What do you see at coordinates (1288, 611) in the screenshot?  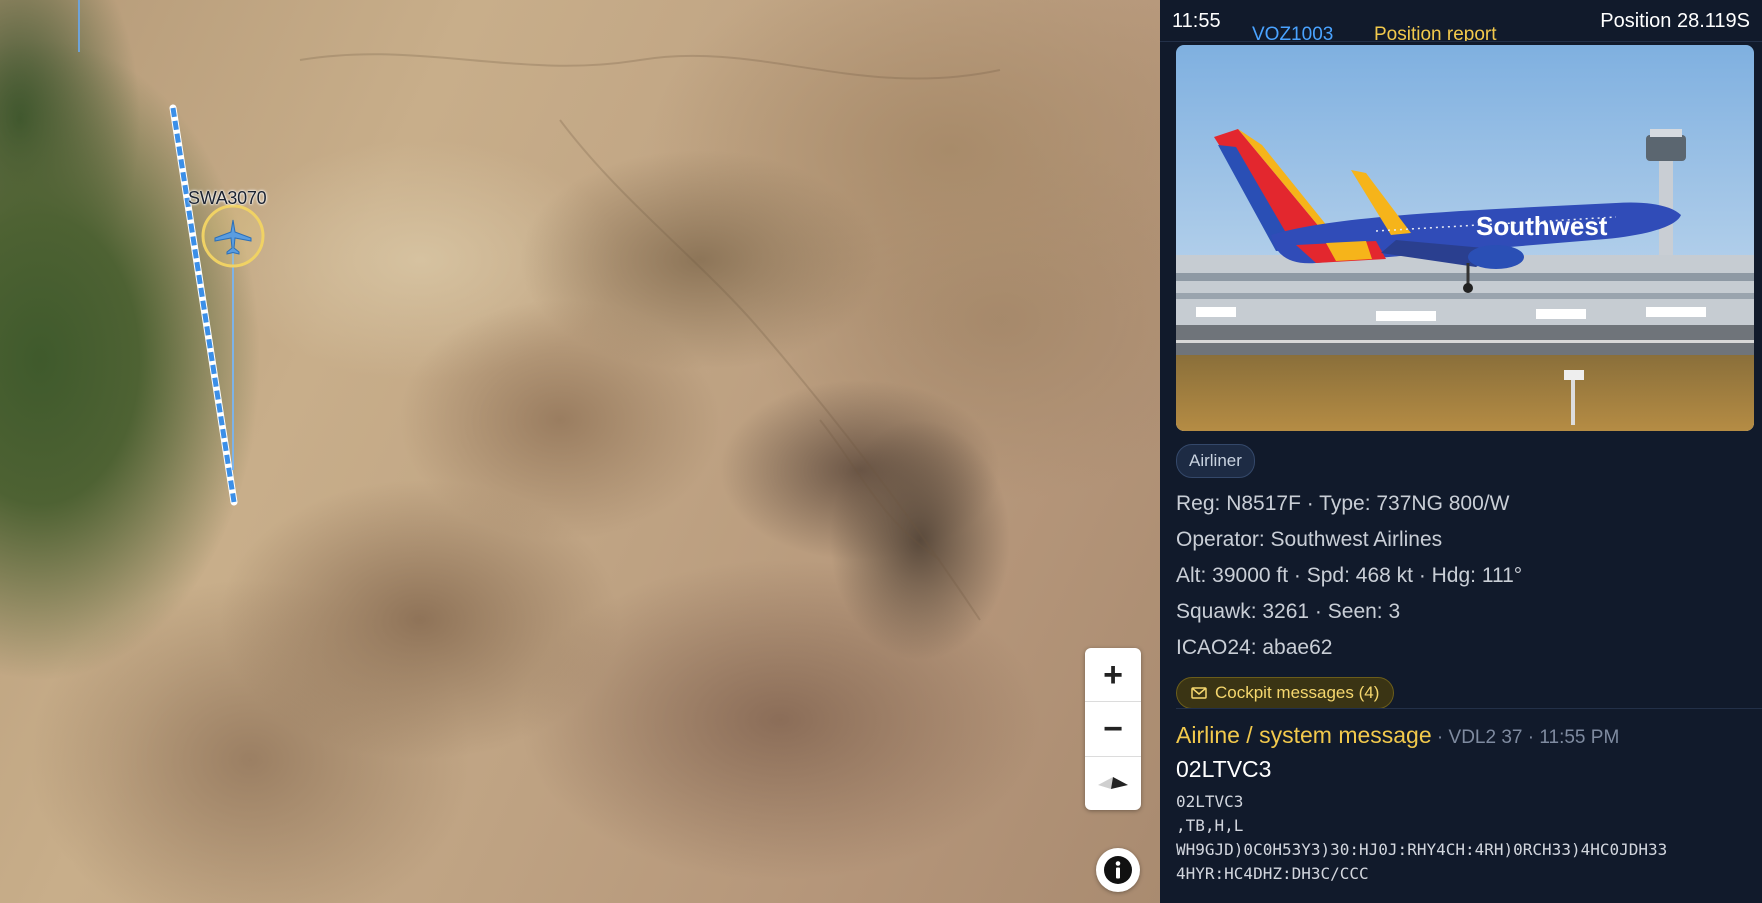 I see `squawk-seen: Squawk: 3261 · Seen: 3` at bounding box center [1288, 611].